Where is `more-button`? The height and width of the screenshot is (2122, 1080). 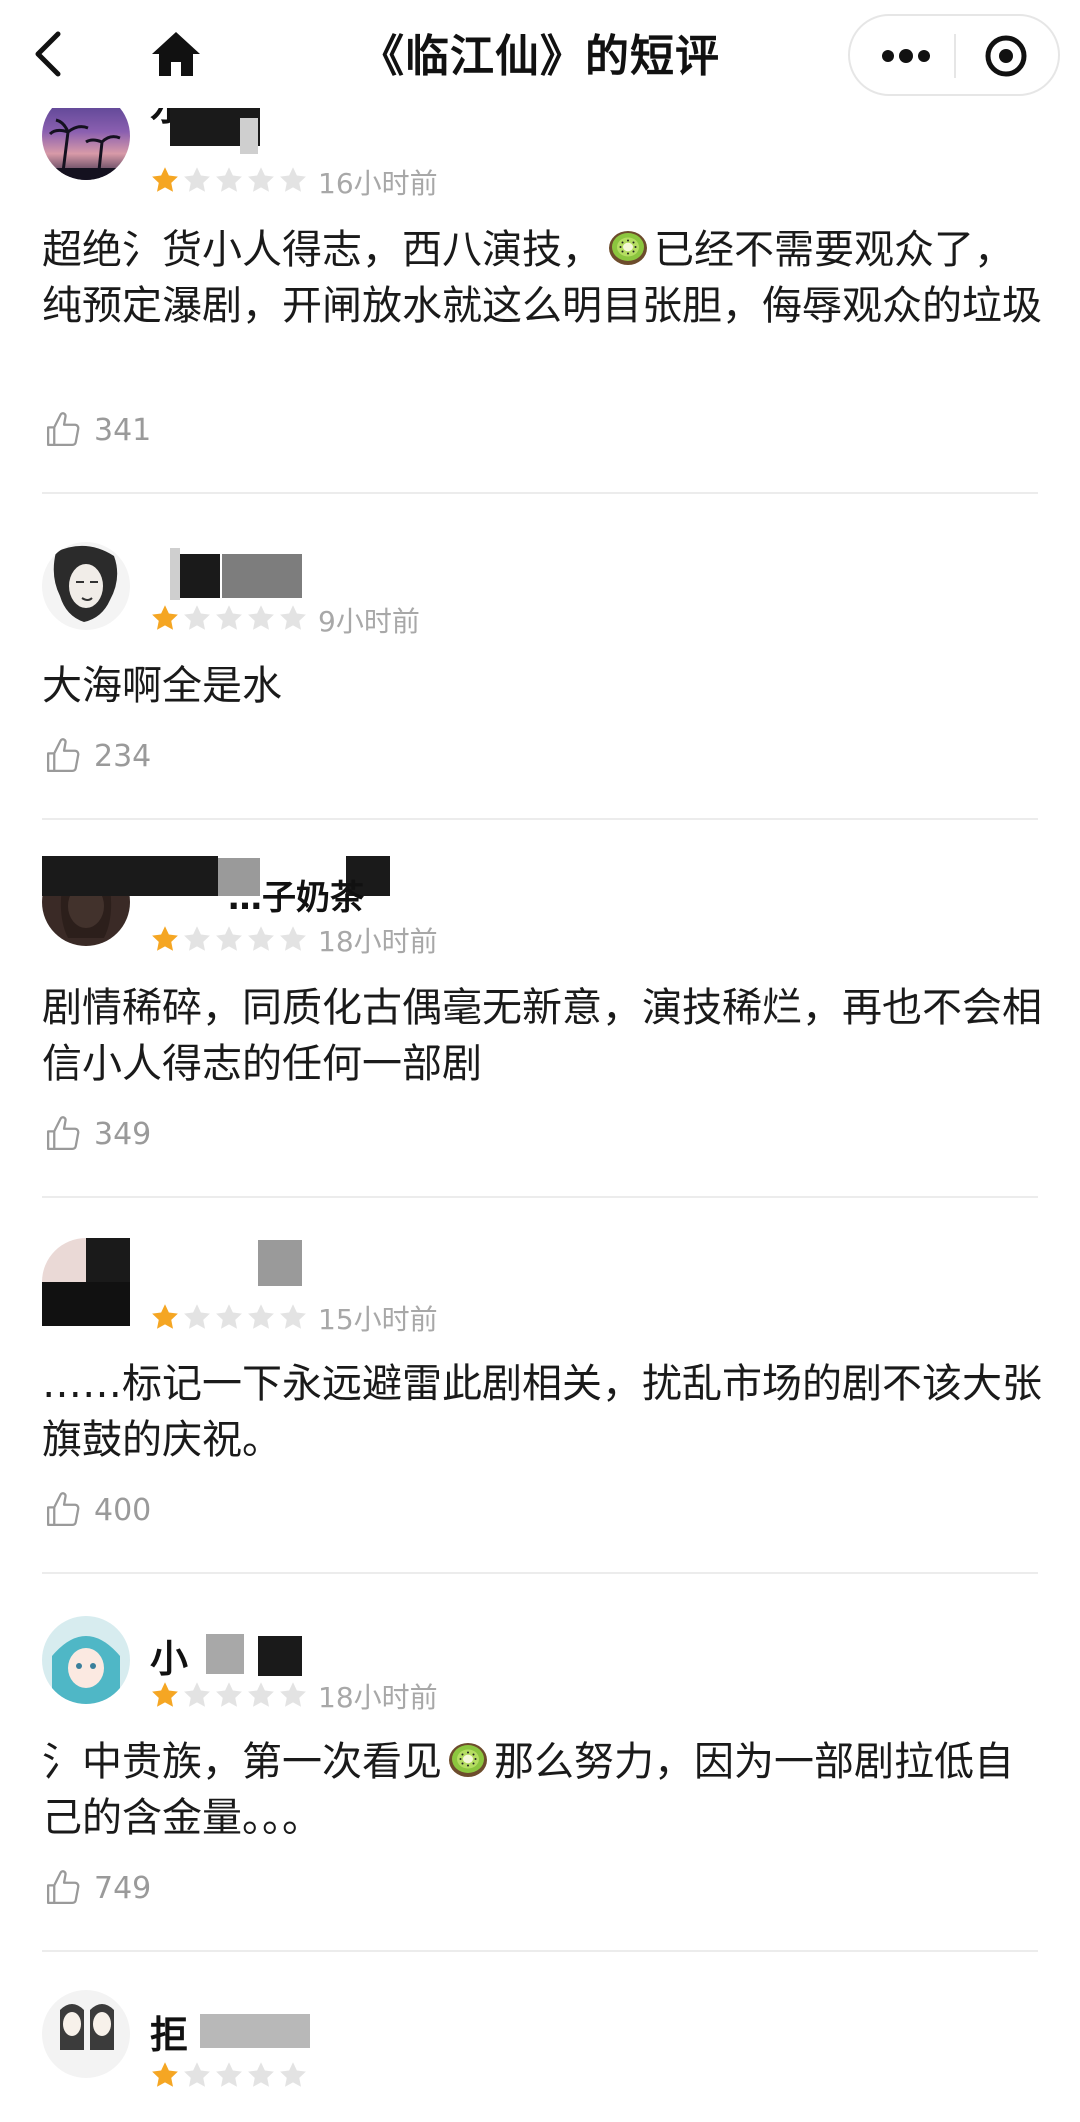
more-button is located at coordinates (906, 56).